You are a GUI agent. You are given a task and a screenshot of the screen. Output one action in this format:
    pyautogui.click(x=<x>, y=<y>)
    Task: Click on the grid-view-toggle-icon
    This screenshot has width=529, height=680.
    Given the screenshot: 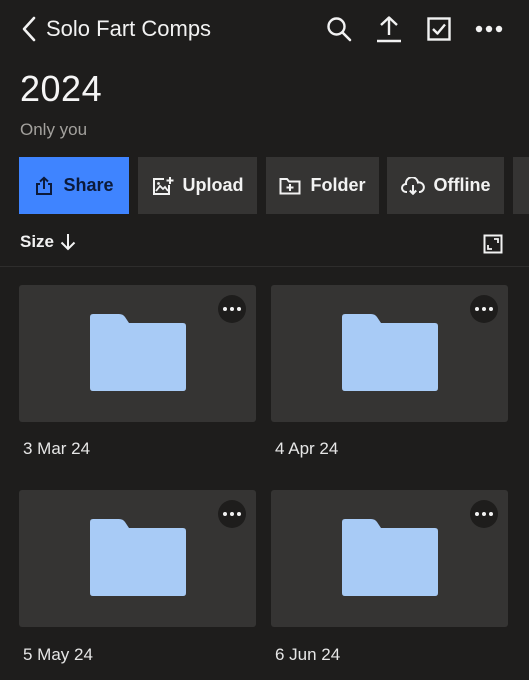 What is the action you would take?
    pyautogui.click(x=493, y=244)
    